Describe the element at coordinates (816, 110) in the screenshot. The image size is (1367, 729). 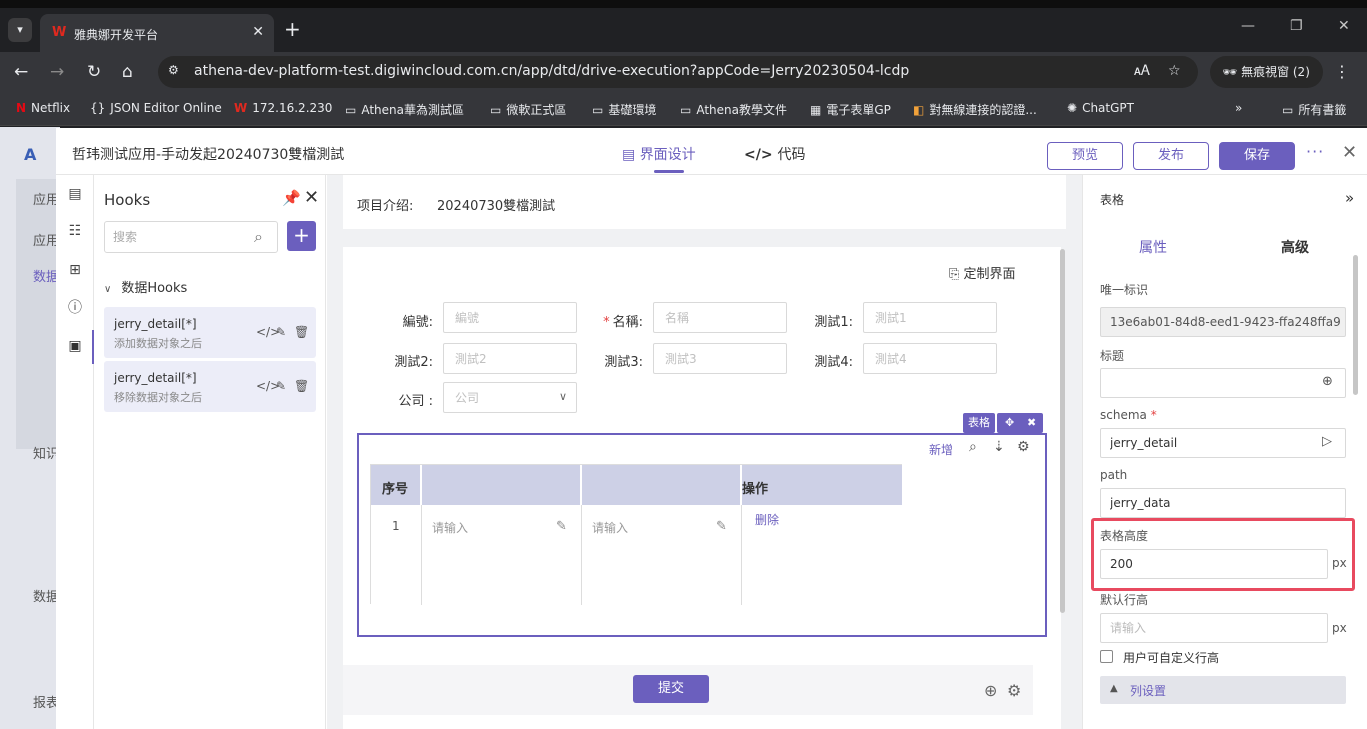
I see `form-icon: ▦` at that location.